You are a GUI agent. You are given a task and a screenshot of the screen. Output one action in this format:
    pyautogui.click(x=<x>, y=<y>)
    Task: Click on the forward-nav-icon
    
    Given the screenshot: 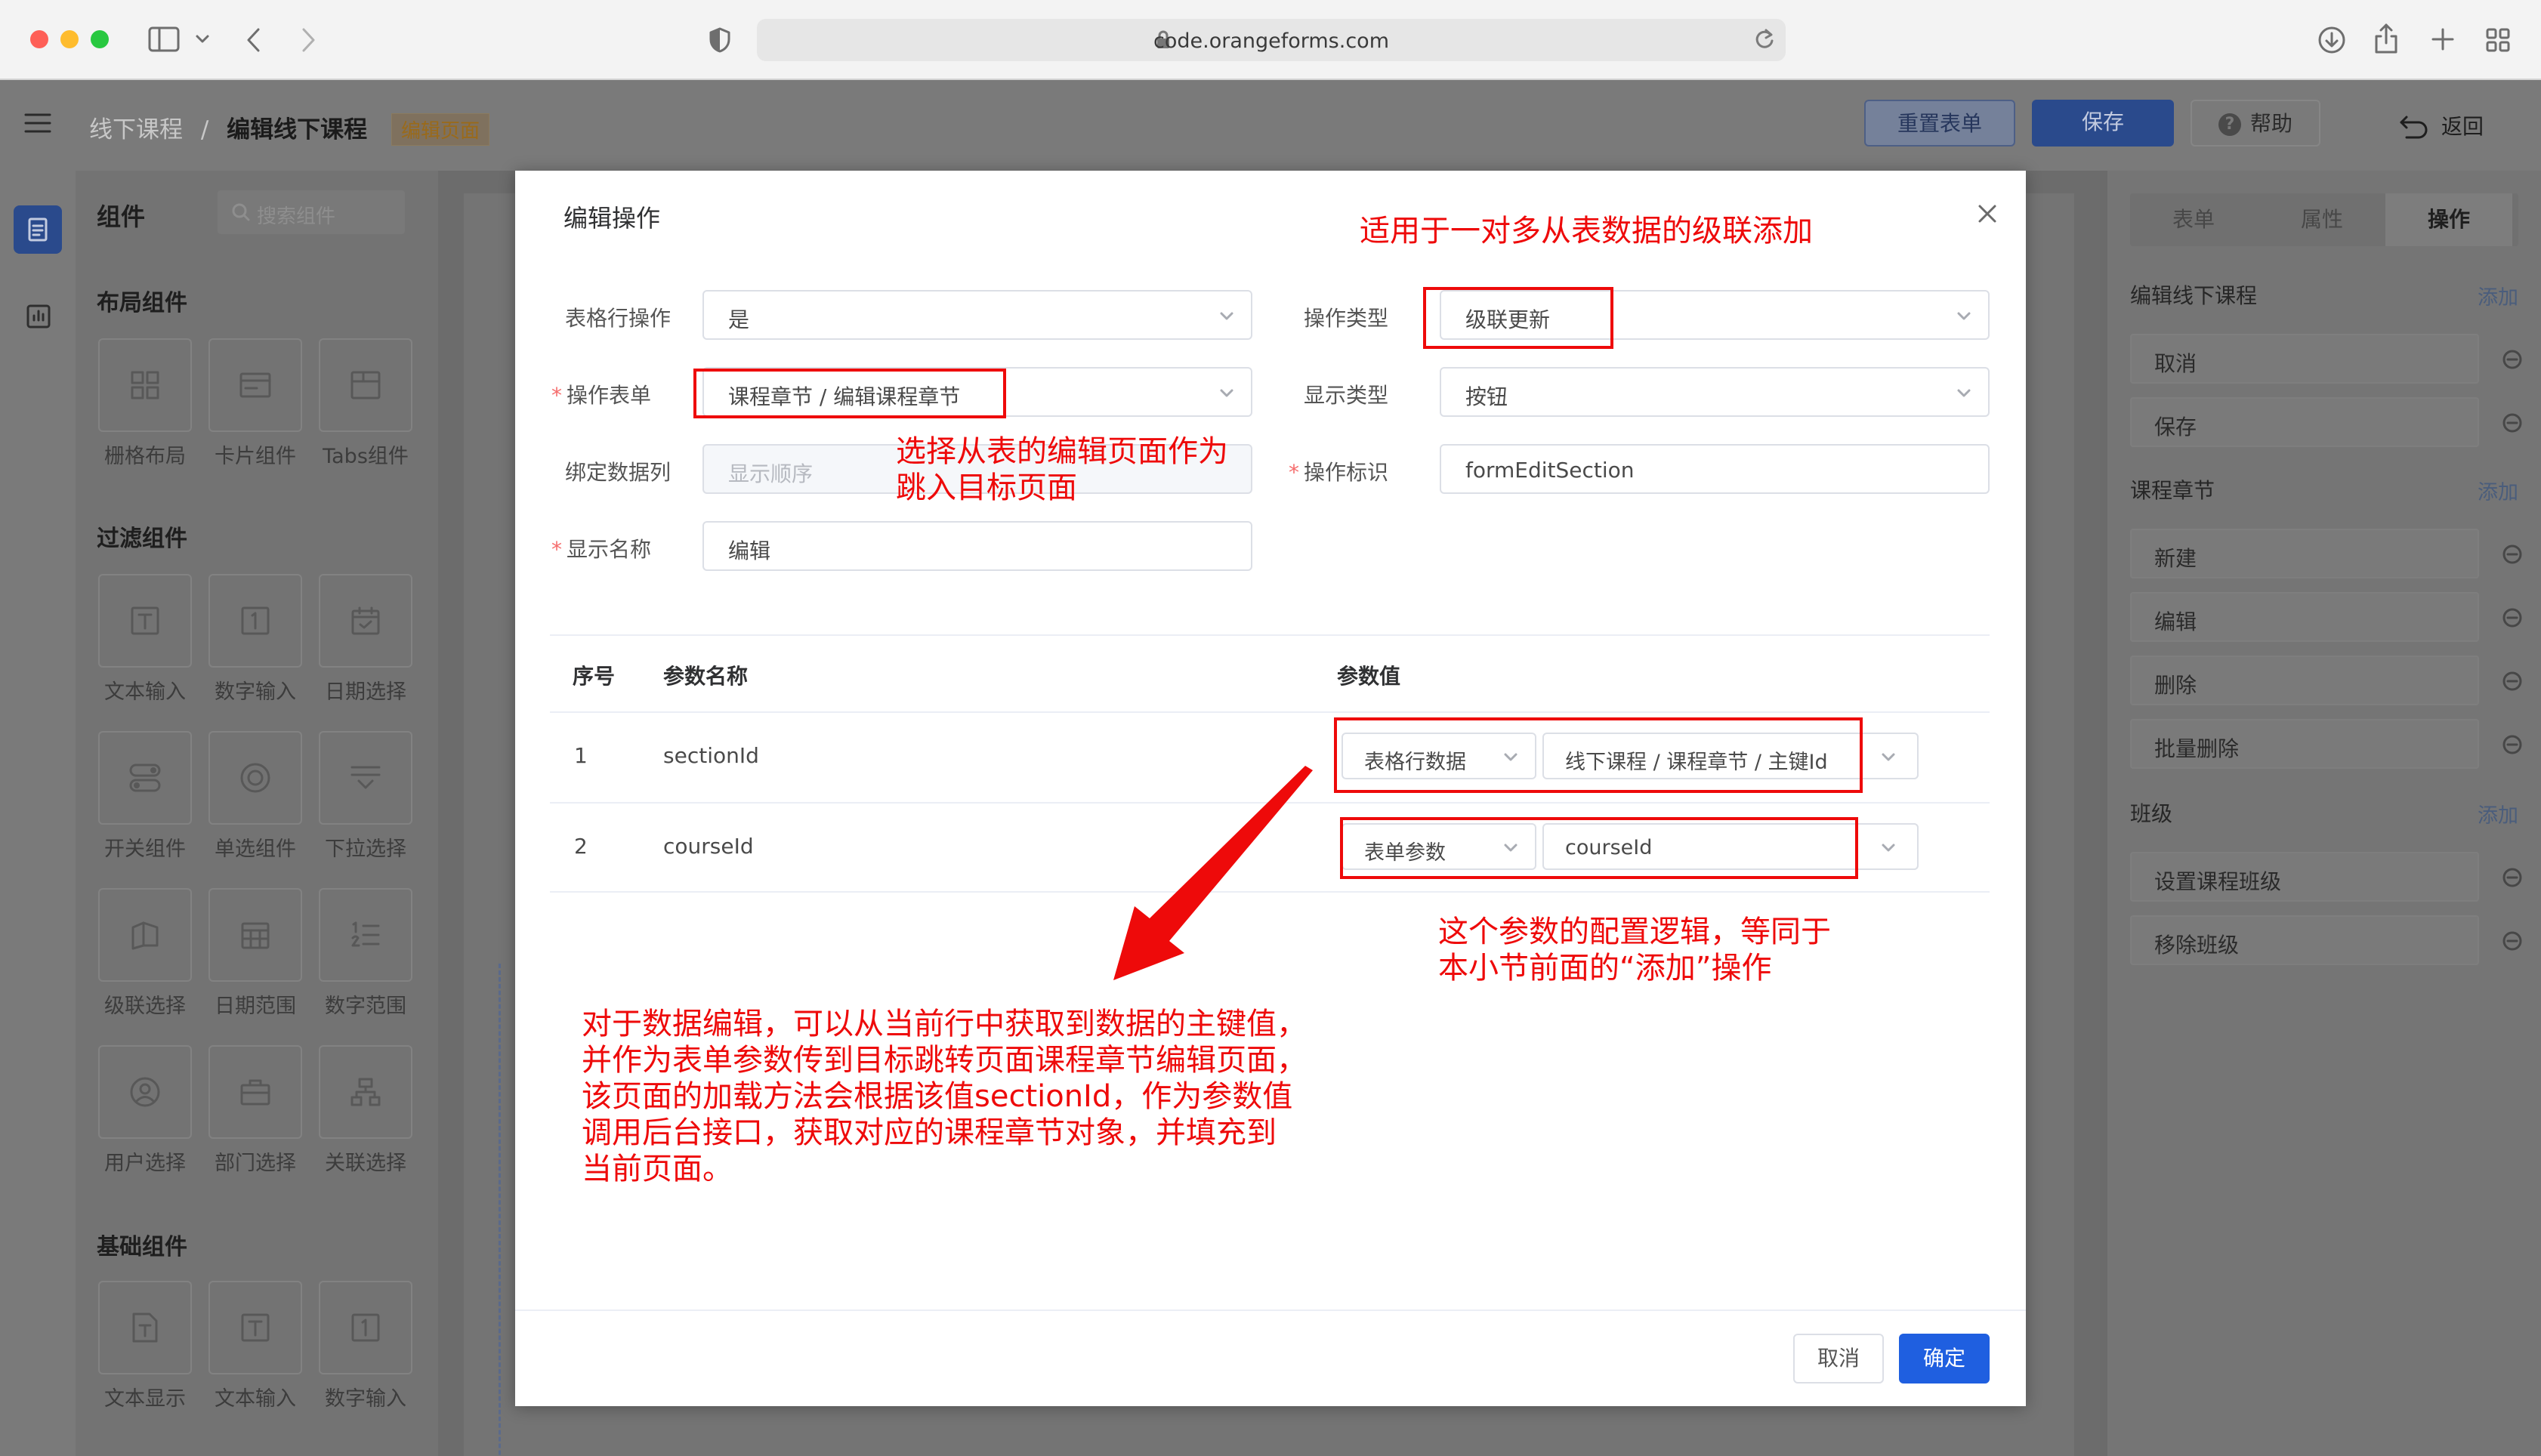 What is the action you would take?
    pyautogui.click(x=308, y=40)
    